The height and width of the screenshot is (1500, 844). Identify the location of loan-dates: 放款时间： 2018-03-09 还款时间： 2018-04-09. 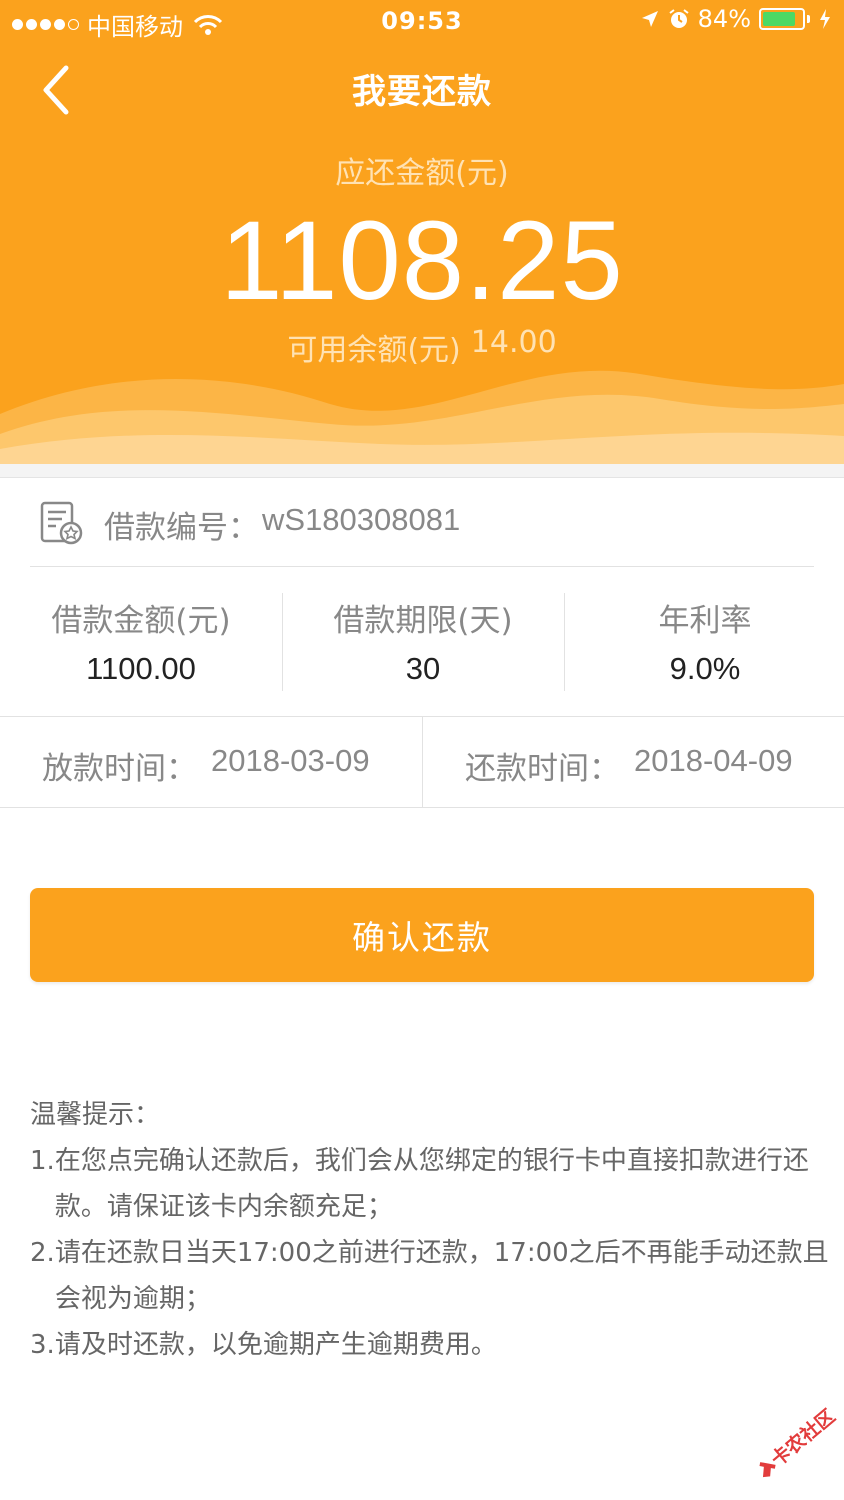
(422, 762).